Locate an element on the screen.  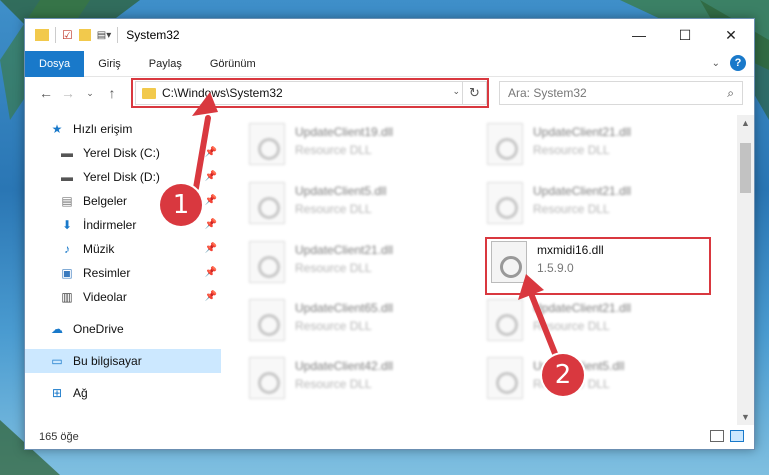
sidebar-item-quick-access: ★ Hızlı erişim is located at coordinates (123, 129).